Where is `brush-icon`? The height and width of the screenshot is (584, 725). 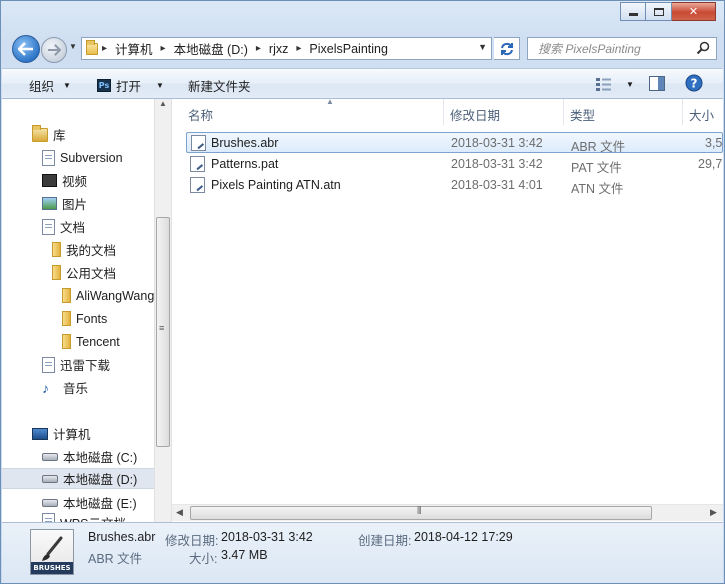 brush-icon is located at coordinates (52, 548).